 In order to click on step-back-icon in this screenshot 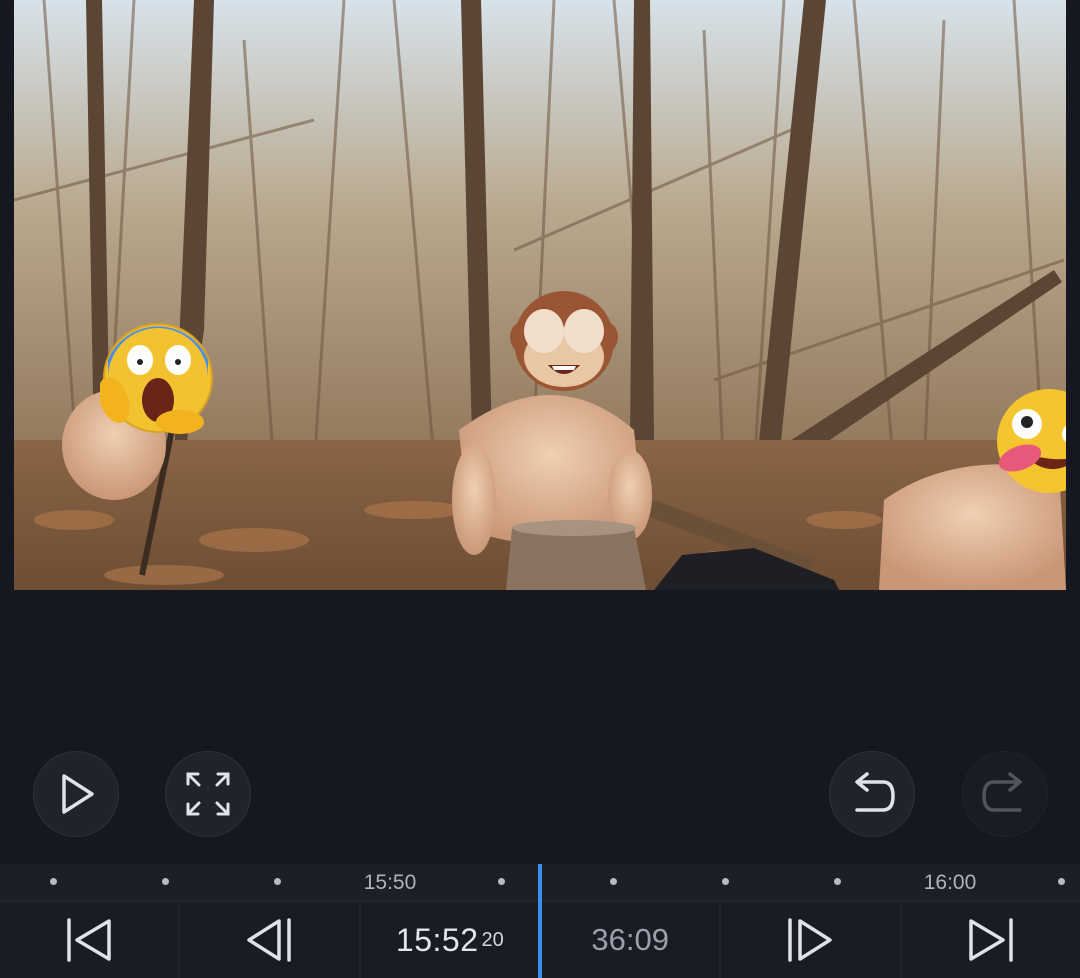, I will do `click(269, 940)`.